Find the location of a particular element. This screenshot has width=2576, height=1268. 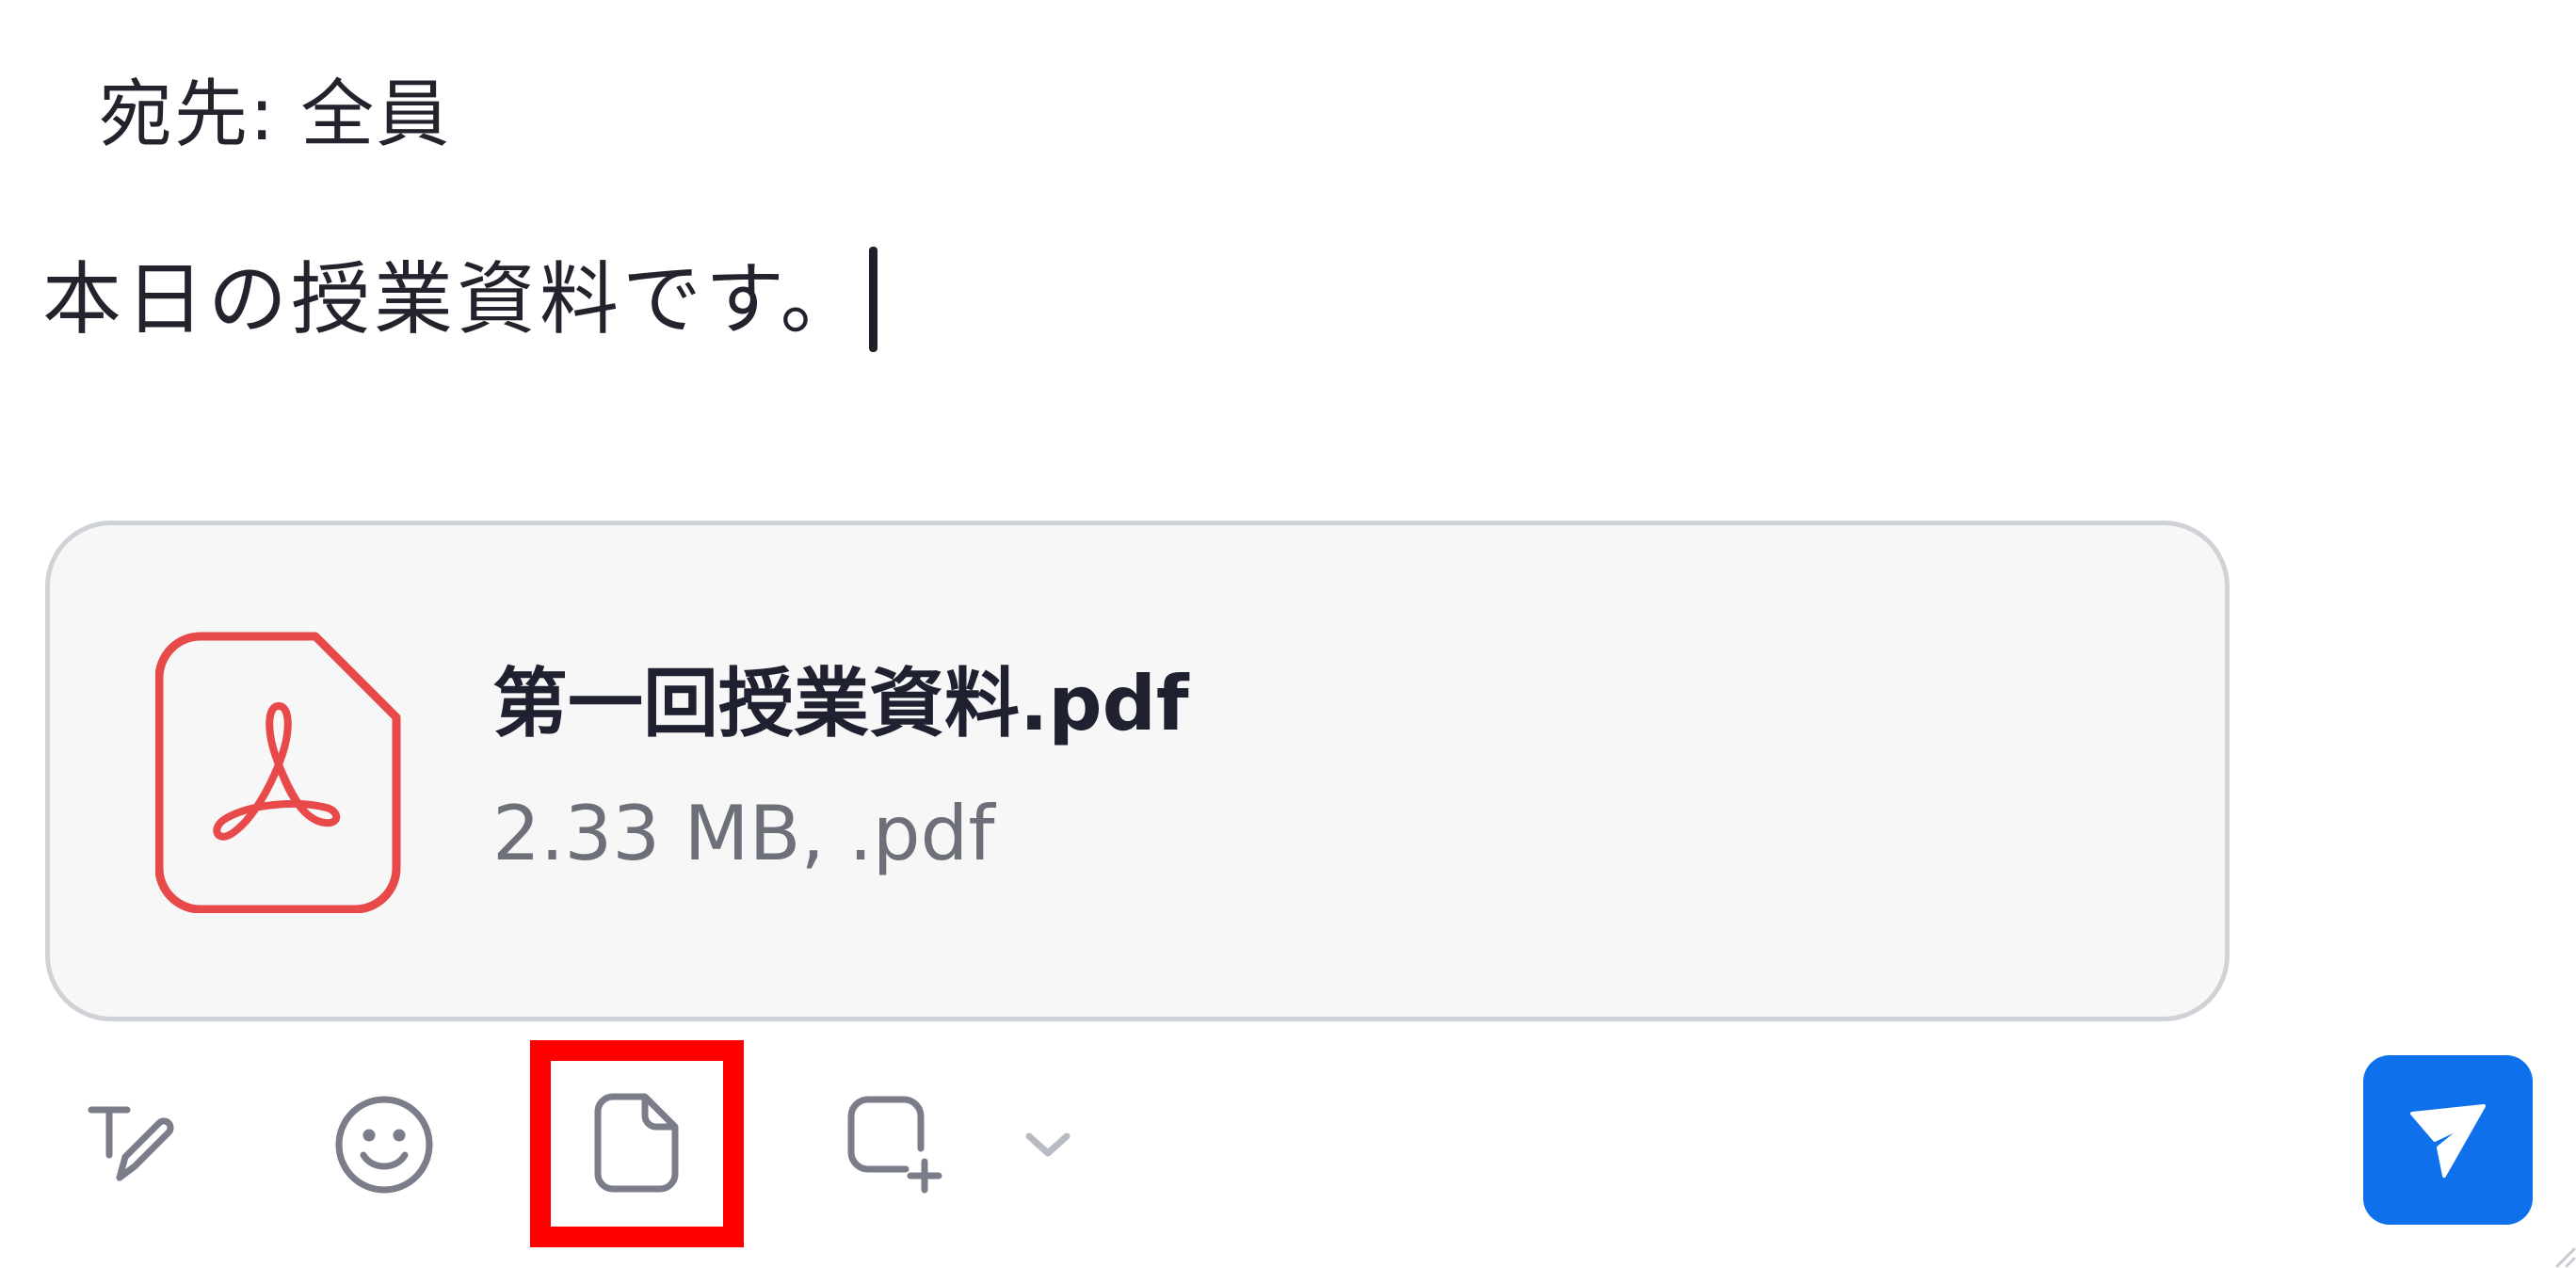

resize-grip-icon is located at coordinates (2562, 1254).